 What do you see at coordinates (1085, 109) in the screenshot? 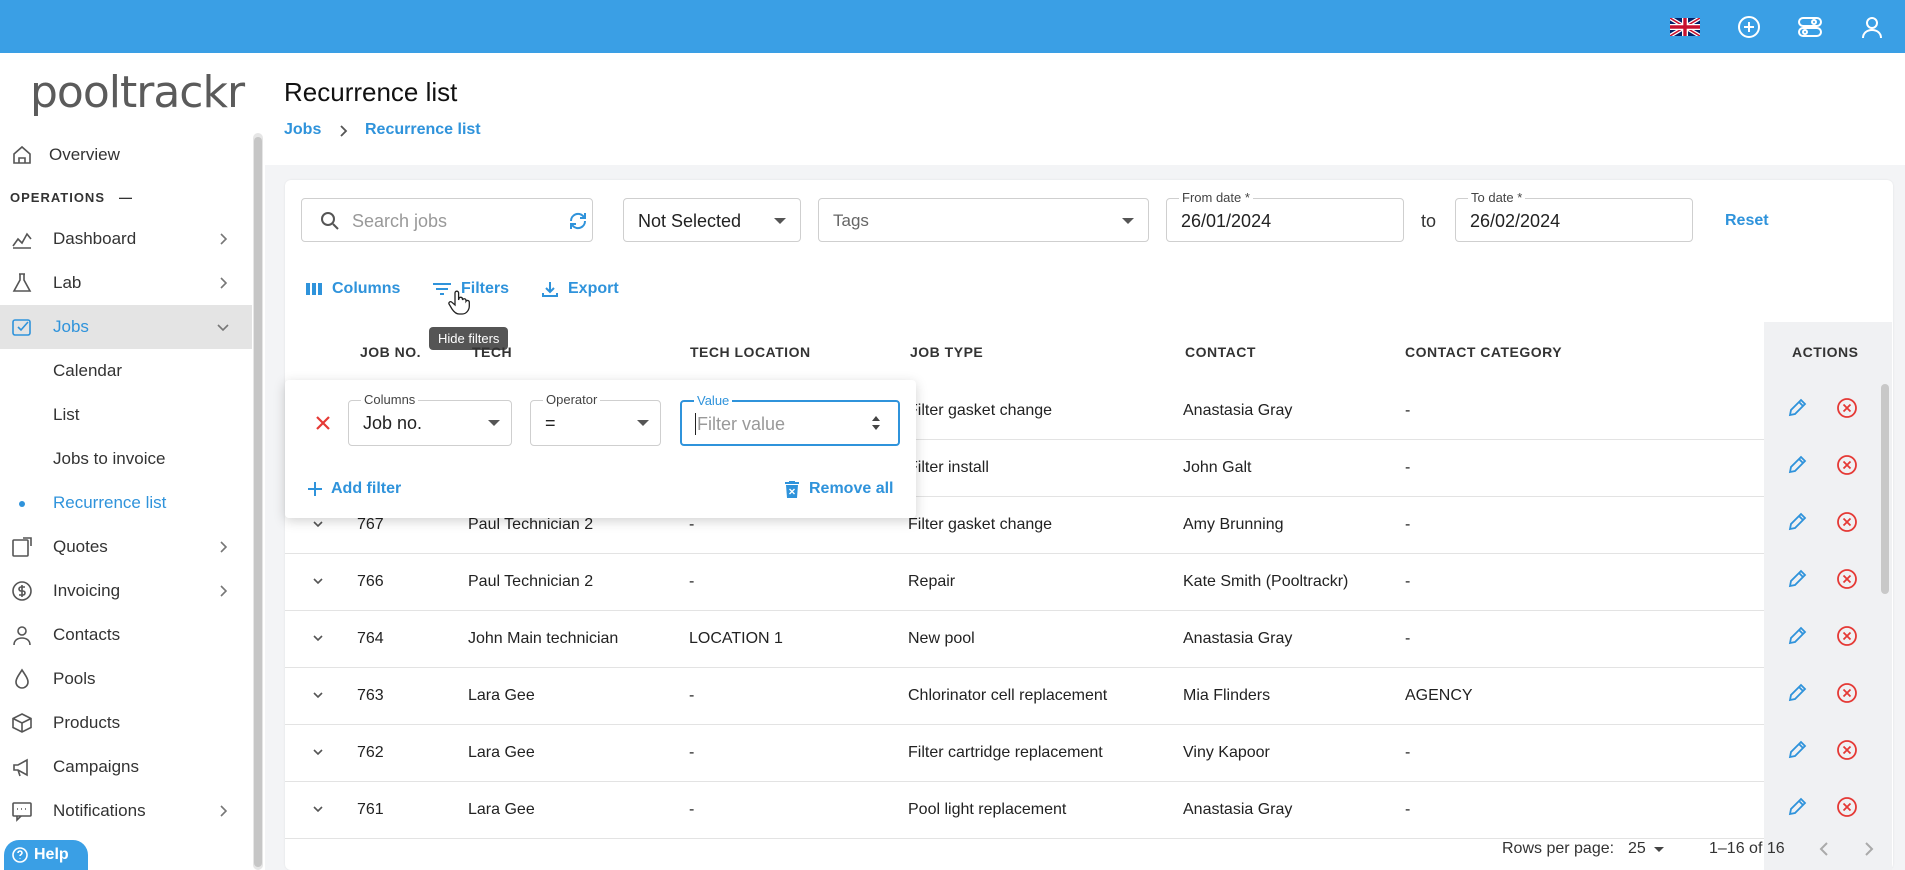
I see `page-header: Recurrence list Jobs Recurrence list` at bounding box center [1085, 109].